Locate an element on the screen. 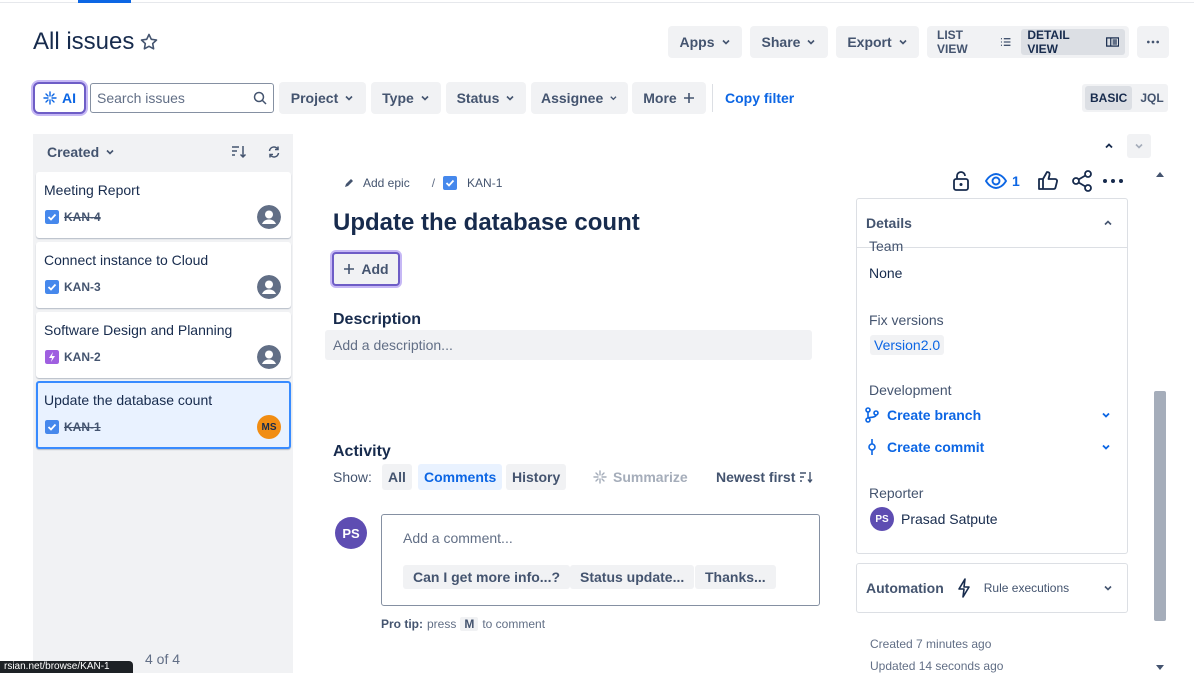 Image resolution: width=1194 pixels, height=673 pixels. created-timestamp: Created 7 minutes ago is located at coordinates (931, 644).